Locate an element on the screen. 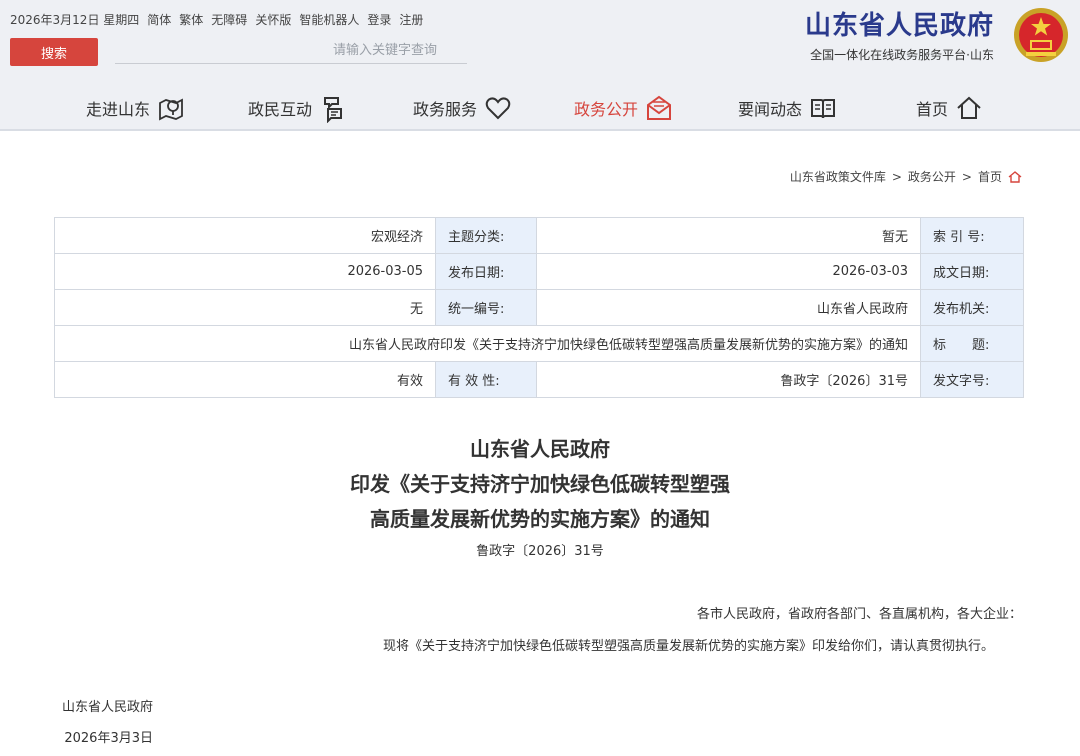  document-title-line: 印发《关于支持济宁加快绿色低碳转型塑强 is located at coordinates (540, 484).